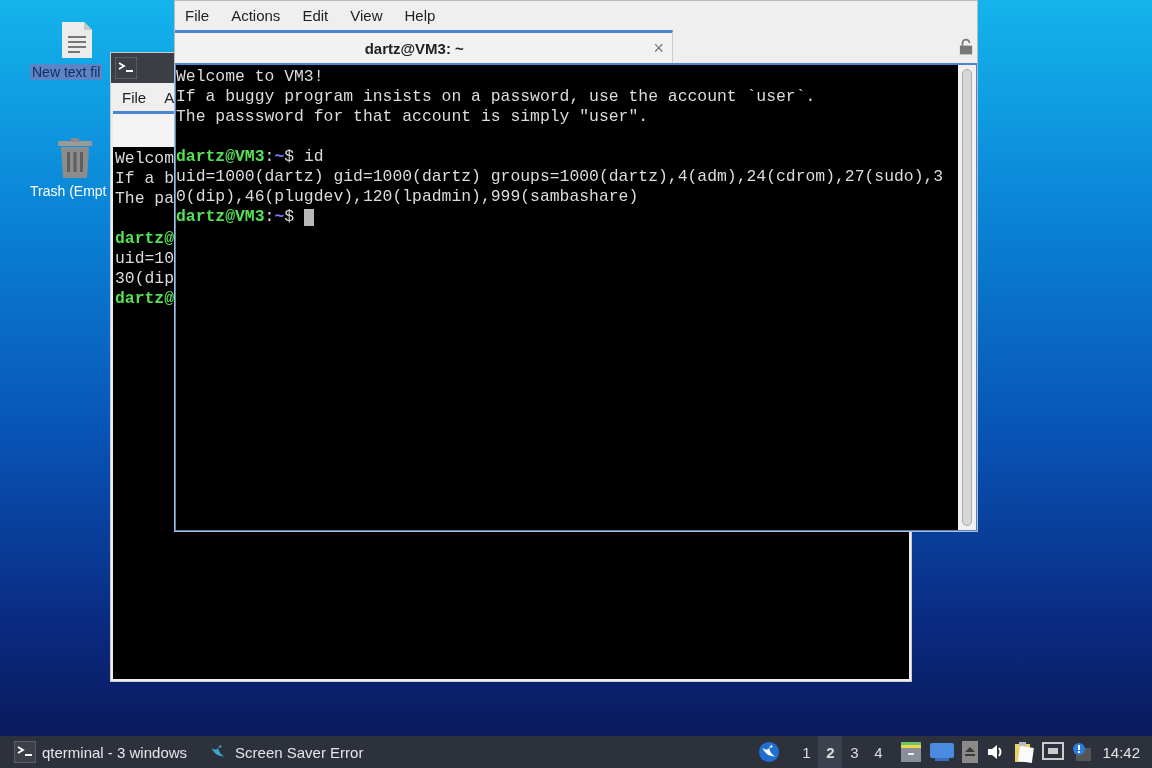 Image resolution: width=1152 pixels, height=768 pixels. Describe the element at coordinates (316, 15) in the screenshot. I see `menu-item: Edit` at that location.